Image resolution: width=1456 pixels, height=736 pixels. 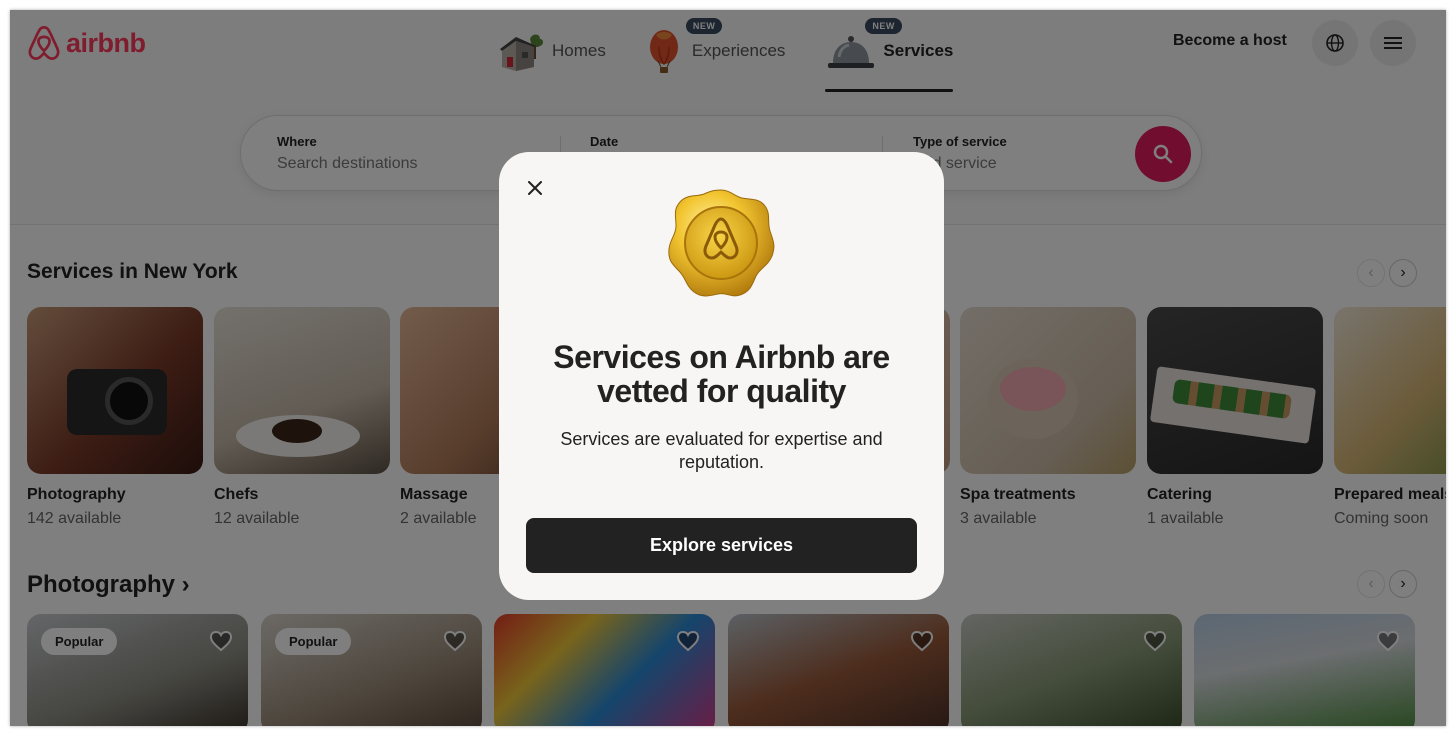 I want to click on close-button, so click(x=535, y=188).